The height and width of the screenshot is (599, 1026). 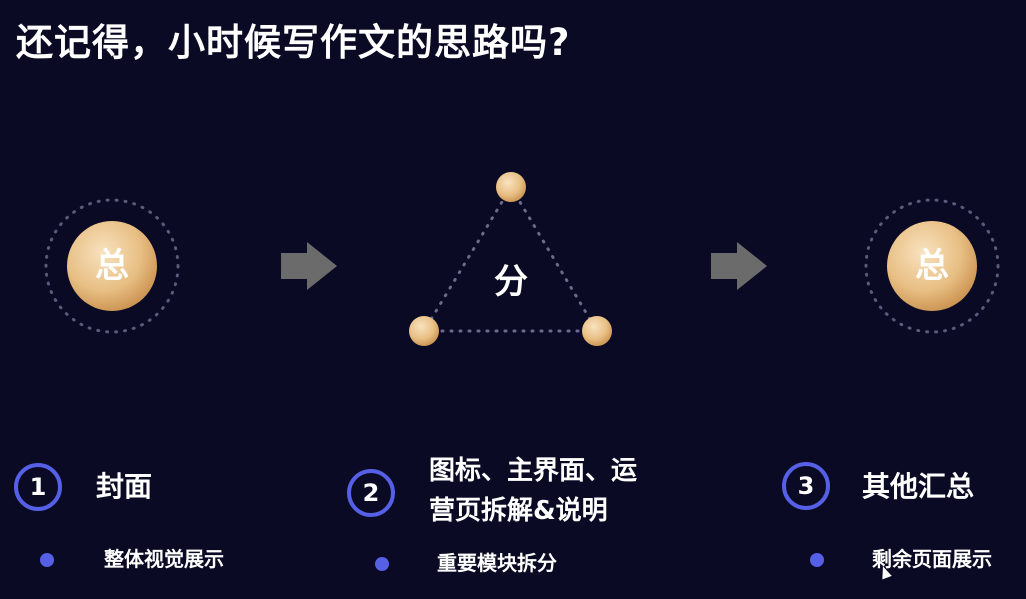 What do you see at coordinates (124, 486) in the screenshot?
I see `step-1-title: 封面` at bounding box center [124, 486].